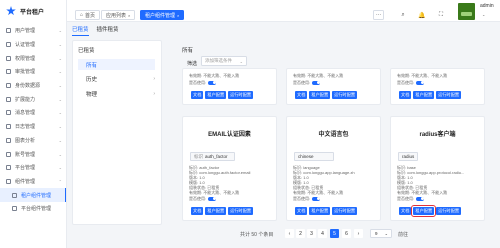 This screenshot has width=500, height=248. I want to click on category-panel: 已租赁 所有 历史 › 物理 ›, so click(117, 132).